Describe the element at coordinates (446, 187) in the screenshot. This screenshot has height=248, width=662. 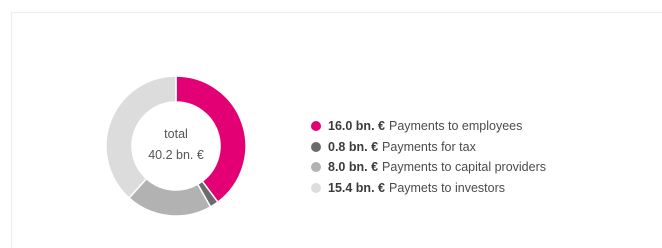
I see `legend-label: Paymets to investors` at that location.